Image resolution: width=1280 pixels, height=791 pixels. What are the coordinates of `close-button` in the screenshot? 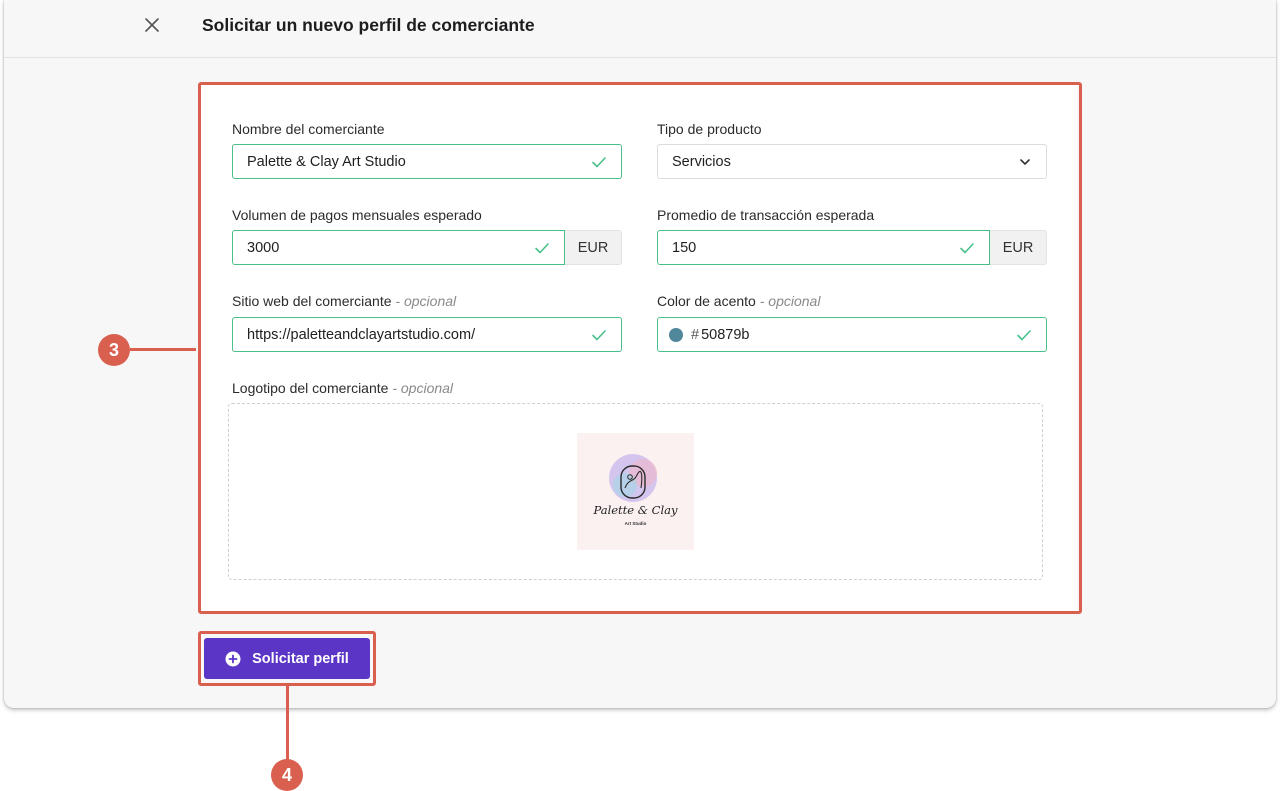 It's located at (152, 25).